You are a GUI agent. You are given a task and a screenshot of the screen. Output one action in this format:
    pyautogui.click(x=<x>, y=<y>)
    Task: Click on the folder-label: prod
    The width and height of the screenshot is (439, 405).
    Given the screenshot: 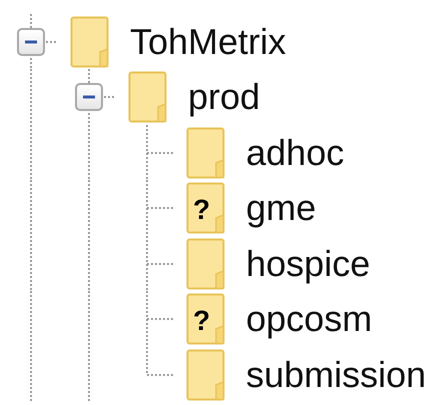 What is the action you would take?
    pyautogui.click(x=224, y=97)
    